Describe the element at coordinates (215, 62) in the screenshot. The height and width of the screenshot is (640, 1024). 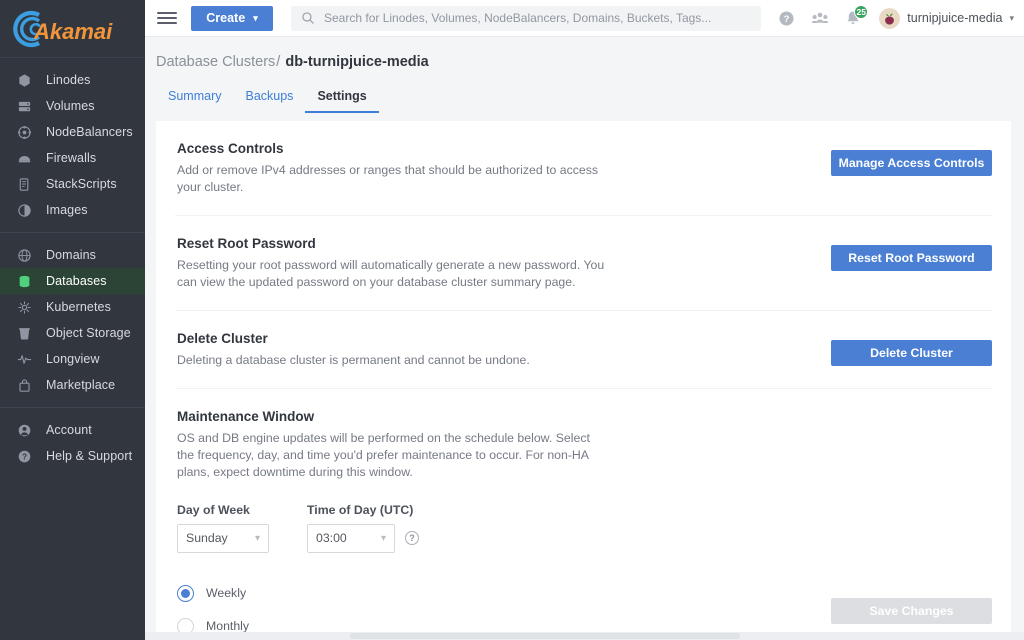
I see `breadcrumb-parent-link: Database Clusters` at that location.